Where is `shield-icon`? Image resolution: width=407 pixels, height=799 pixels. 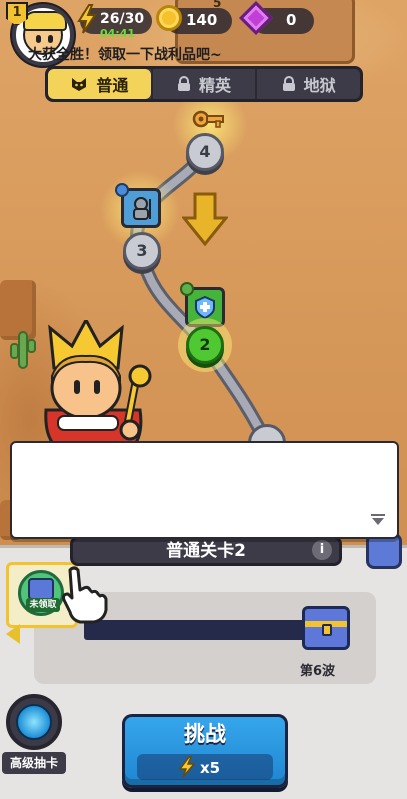
shield-icon is located at coordinates (205, 307).